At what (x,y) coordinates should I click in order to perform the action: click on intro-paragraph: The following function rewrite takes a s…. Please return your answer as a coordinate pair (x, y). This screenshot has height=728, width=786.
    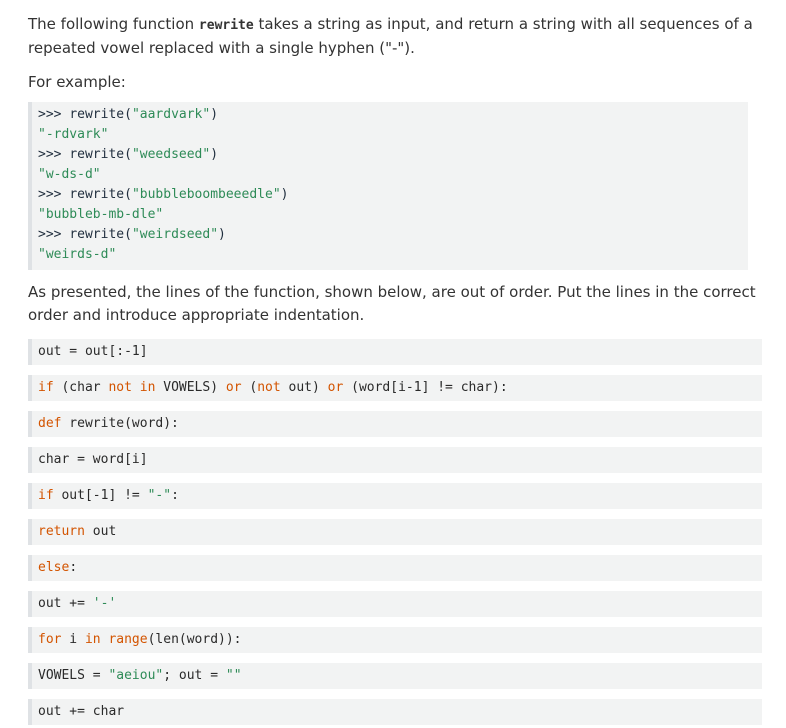
    Looking at the image, I should click on (395, 36).